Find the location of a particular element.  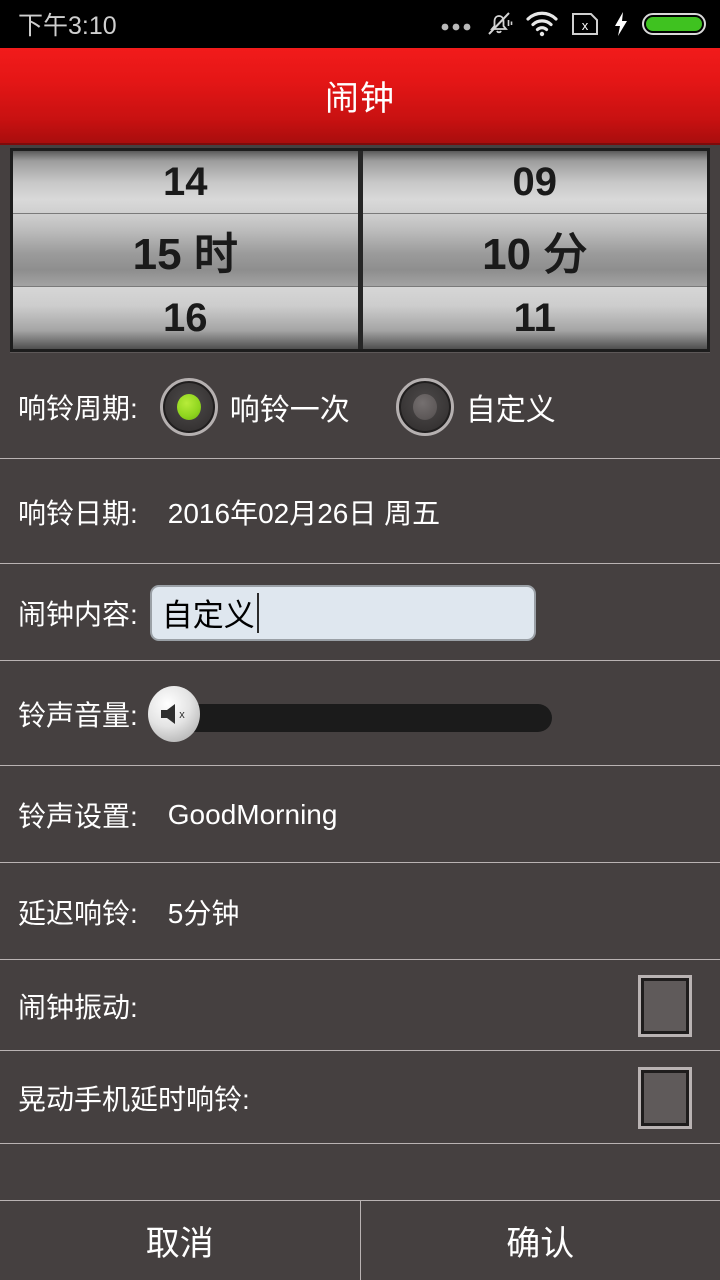

text-caret is located at coordinates (257, 612).